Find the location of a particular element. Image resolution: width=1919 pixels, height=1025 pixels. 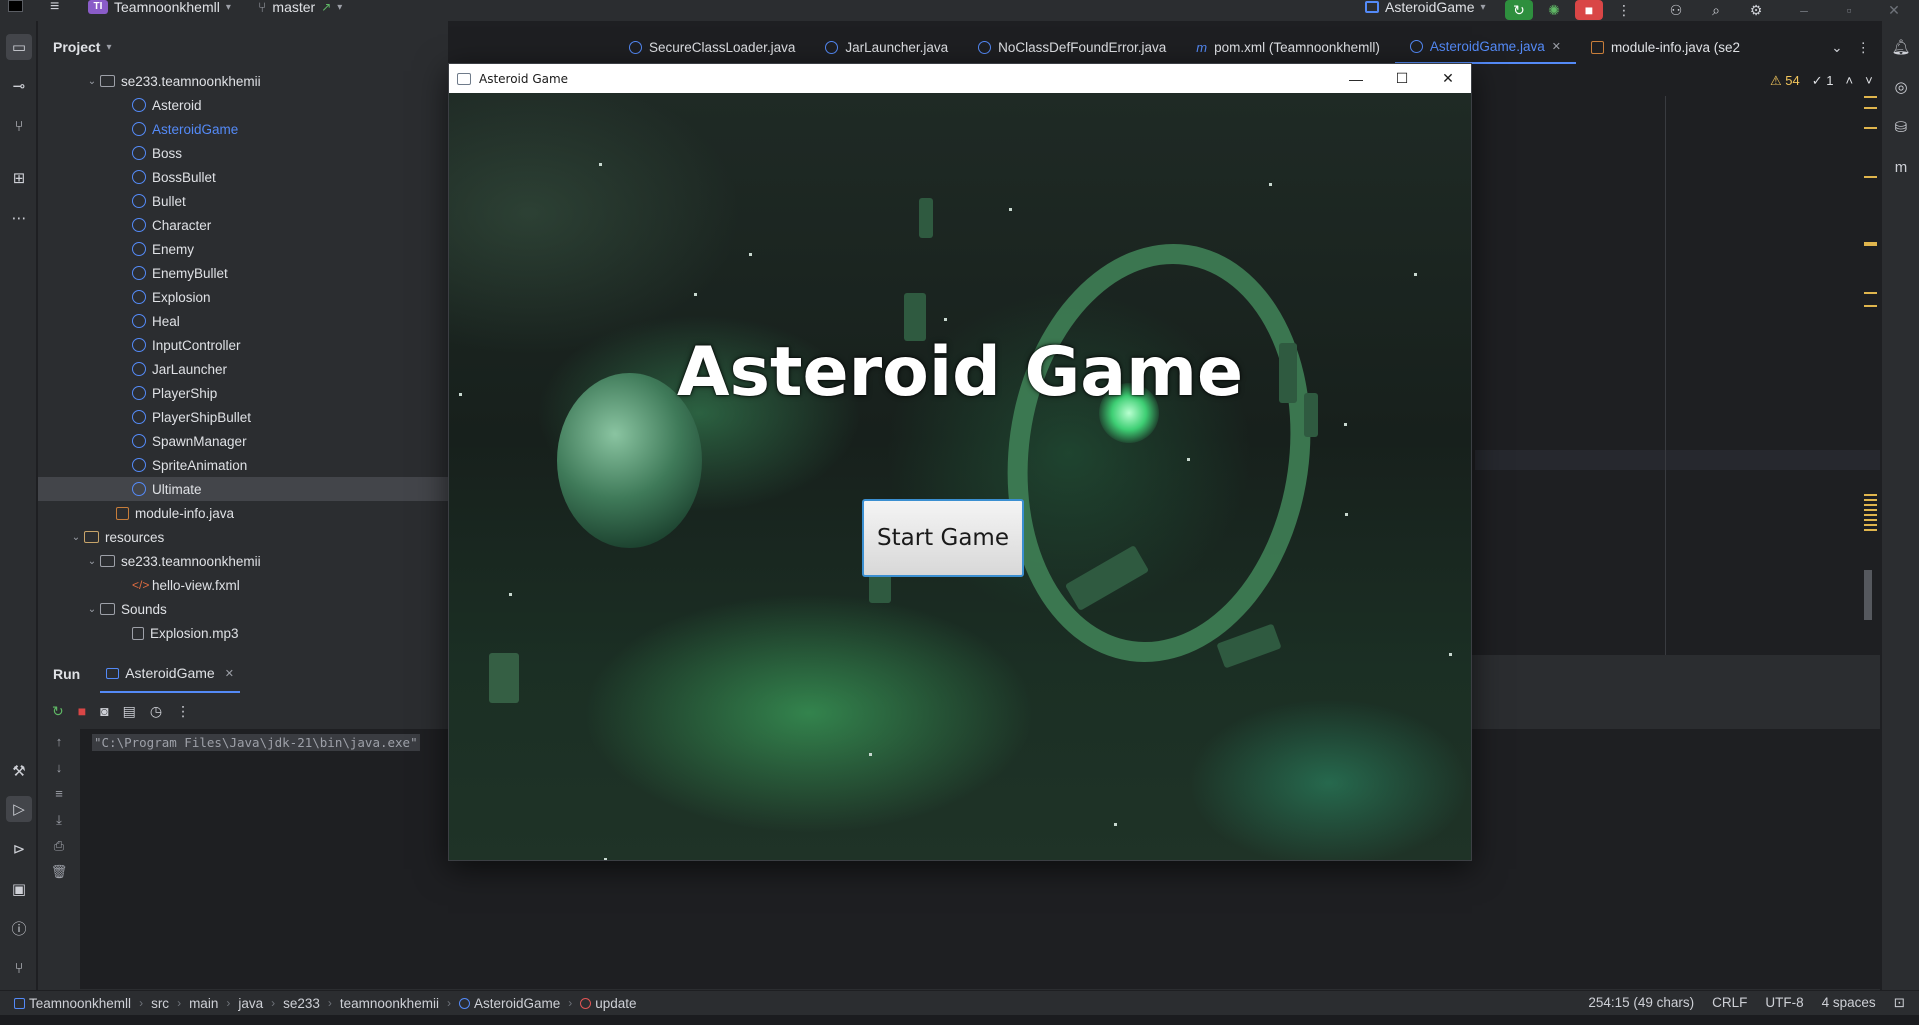

run-tool-icon: ▷ is located at coordinates (19, 809).